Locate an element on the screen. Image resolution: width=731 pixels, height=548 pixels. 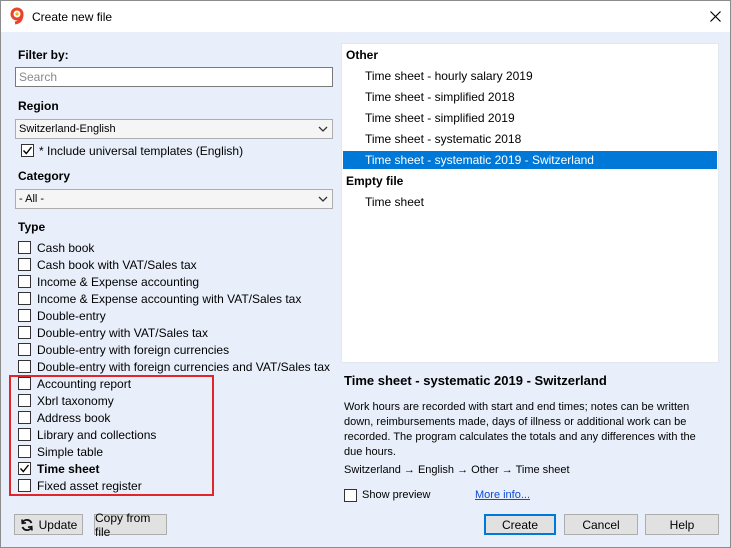
copy-from-file-button: Copy from file is located at coordinates (130, 525).